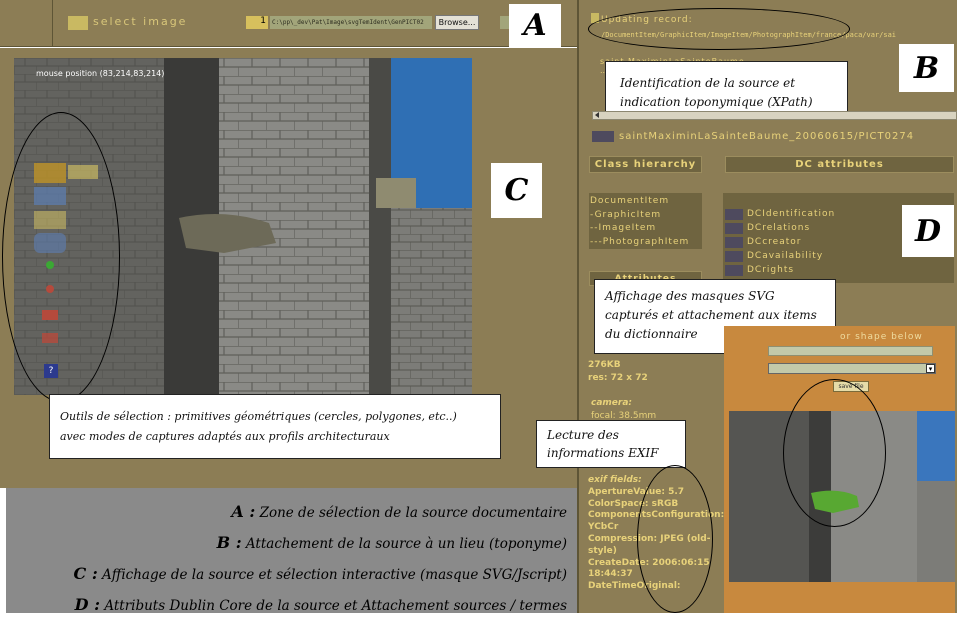 The width and height of the screenshot is (957, 621). Describe the element at coordinates (930, 368) in the screenshot. I see `shape-select-chevron-icon: ▾` at that location.